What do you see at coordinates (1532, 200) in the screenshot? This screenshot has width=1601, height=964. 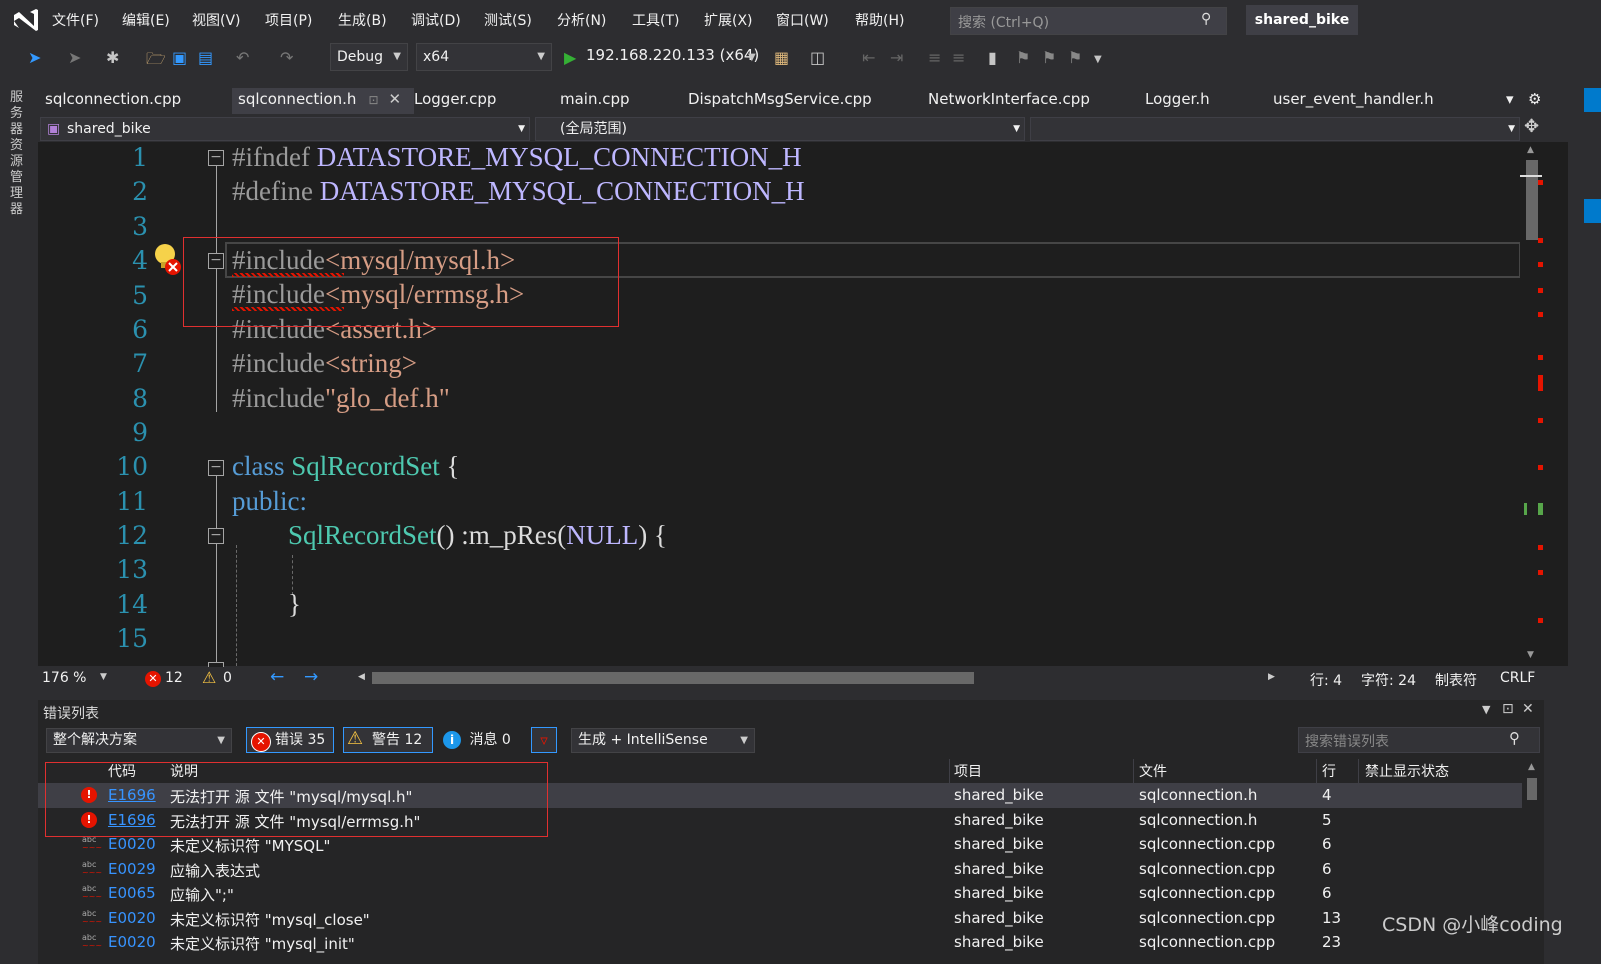 I see `scrollbar-thumb` at bounding box center [1532, 200].